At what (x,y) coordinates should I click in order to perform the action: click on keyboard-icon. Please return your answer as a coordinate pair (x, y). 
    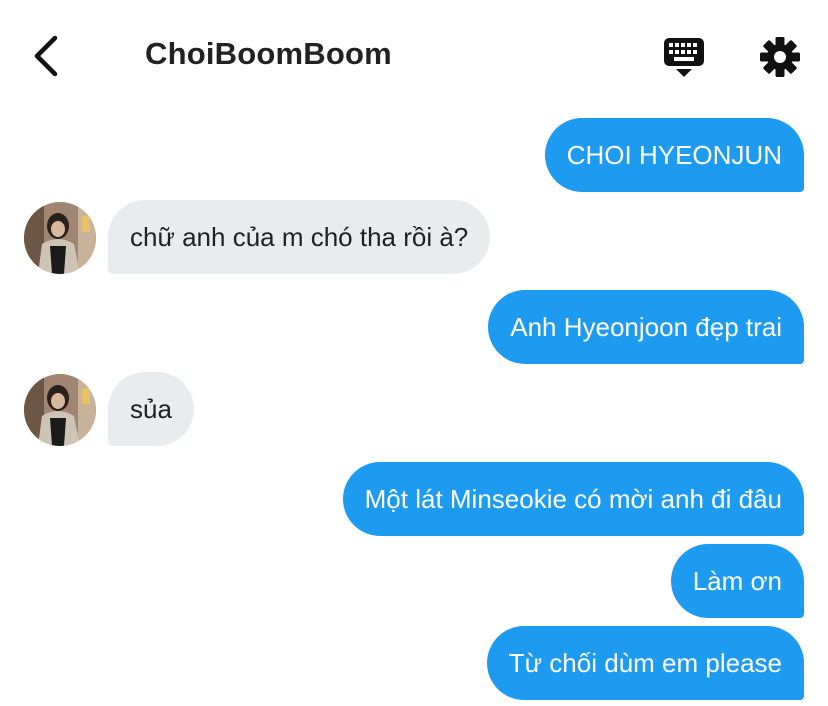
    Looking at the image, I should click on (684, 57).